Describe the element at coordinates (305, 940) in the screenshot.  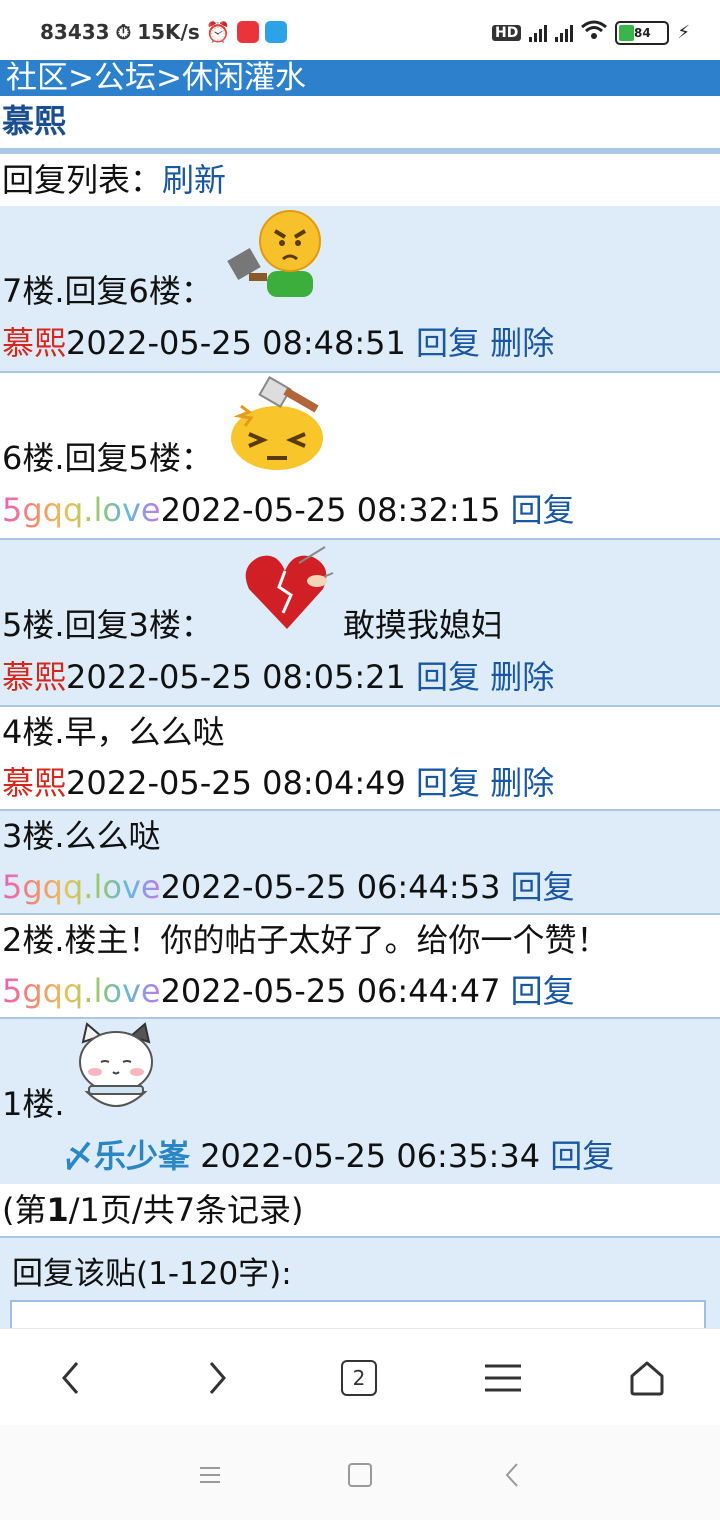
I see `reply-floor: 2楼.楼主！你的帖子太好了。给你一个赞！` at that location.